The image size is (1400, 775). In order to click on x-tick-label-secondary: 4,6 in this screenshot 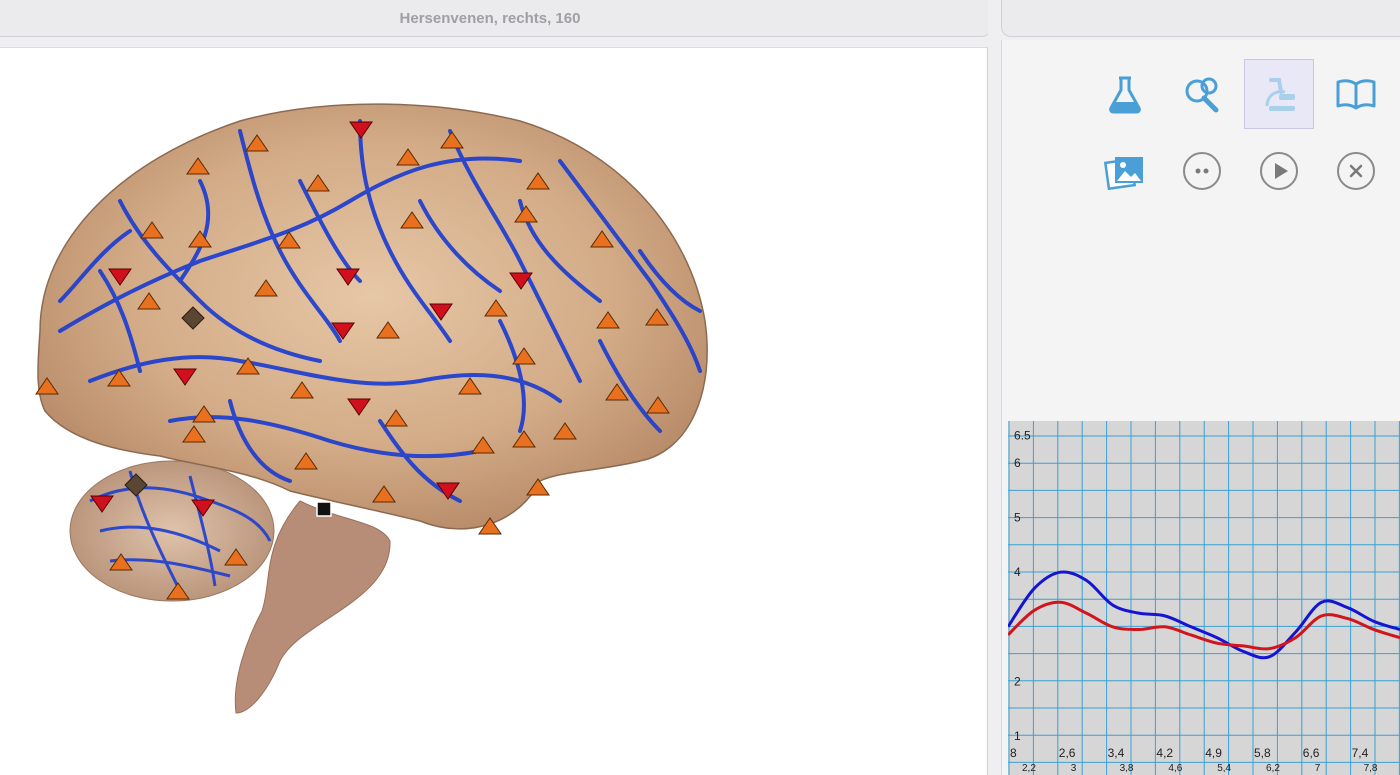, I will do `click(1175, 768)`.